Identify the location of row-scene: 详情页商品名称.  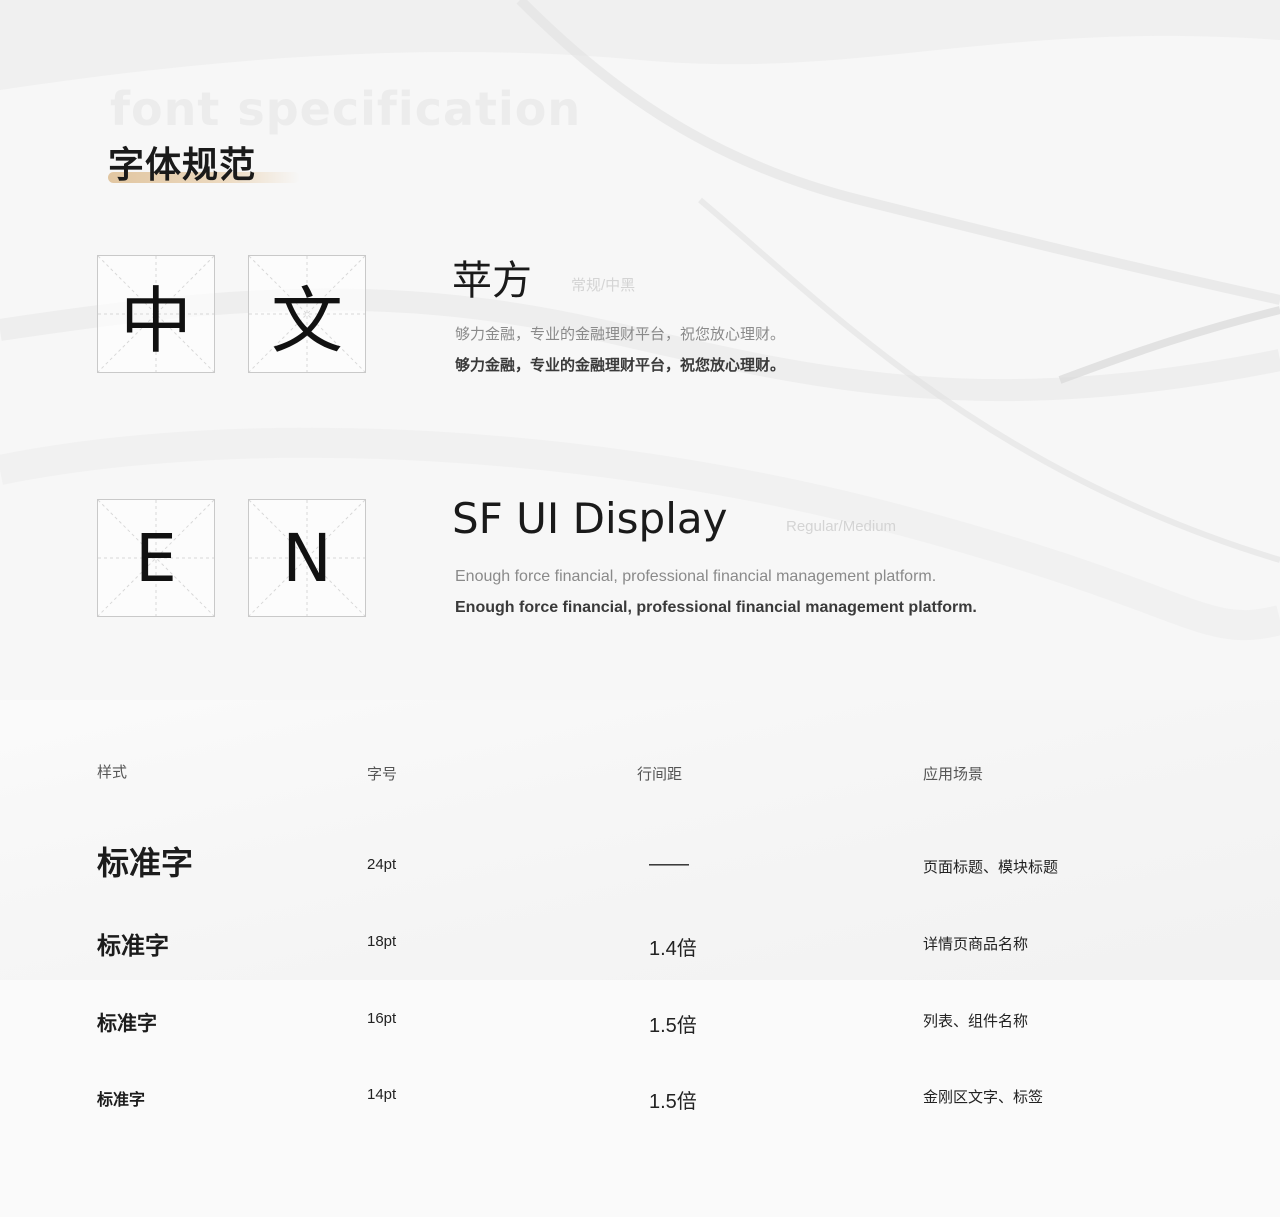
(976, 944).